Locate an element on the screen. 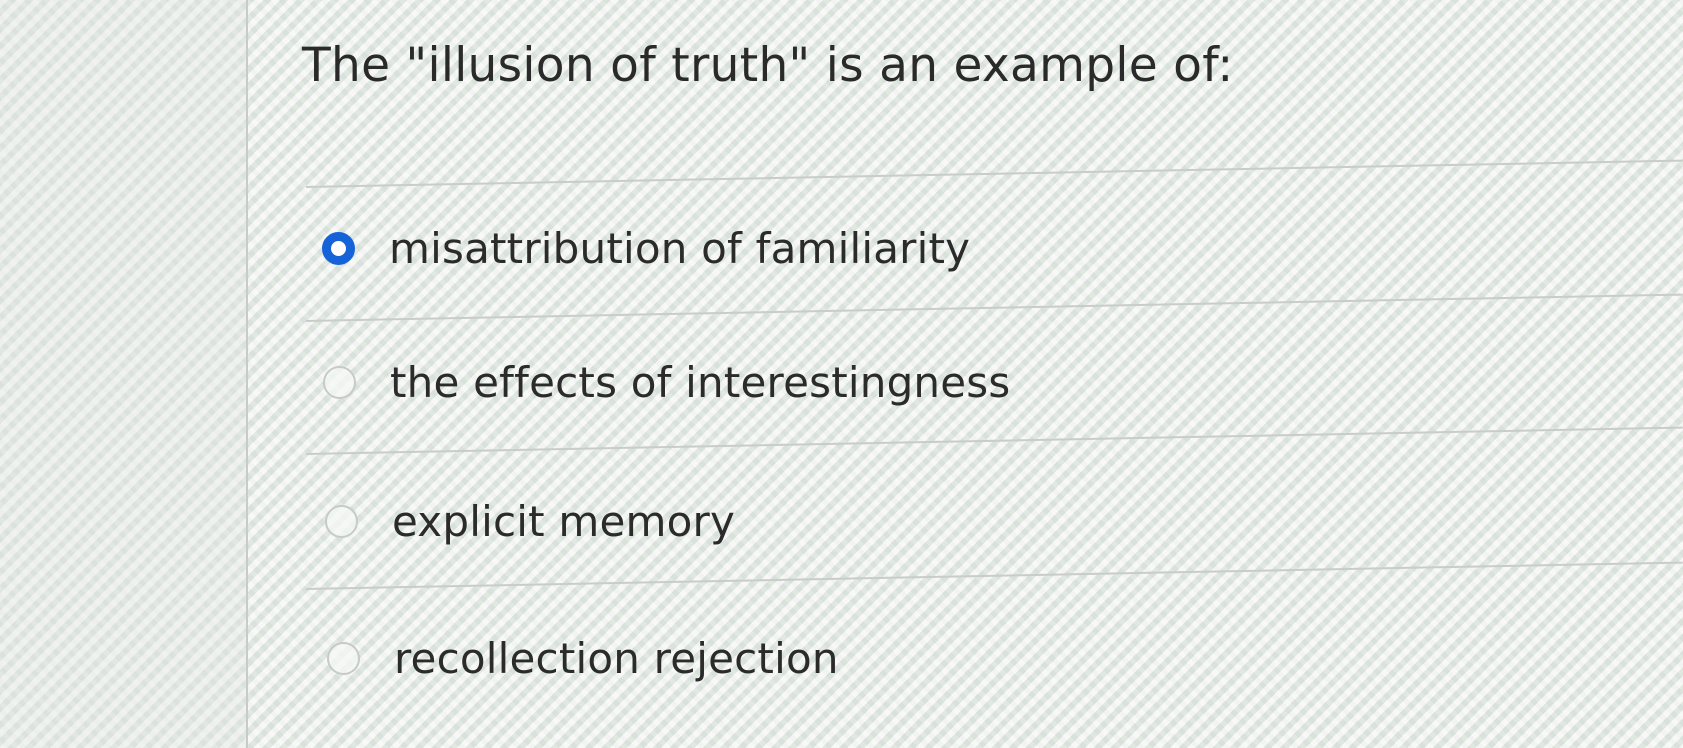 This screenshot has height=748, width=1683. option-explicit-memory: explicit memory is located at coordinates (530, 521).